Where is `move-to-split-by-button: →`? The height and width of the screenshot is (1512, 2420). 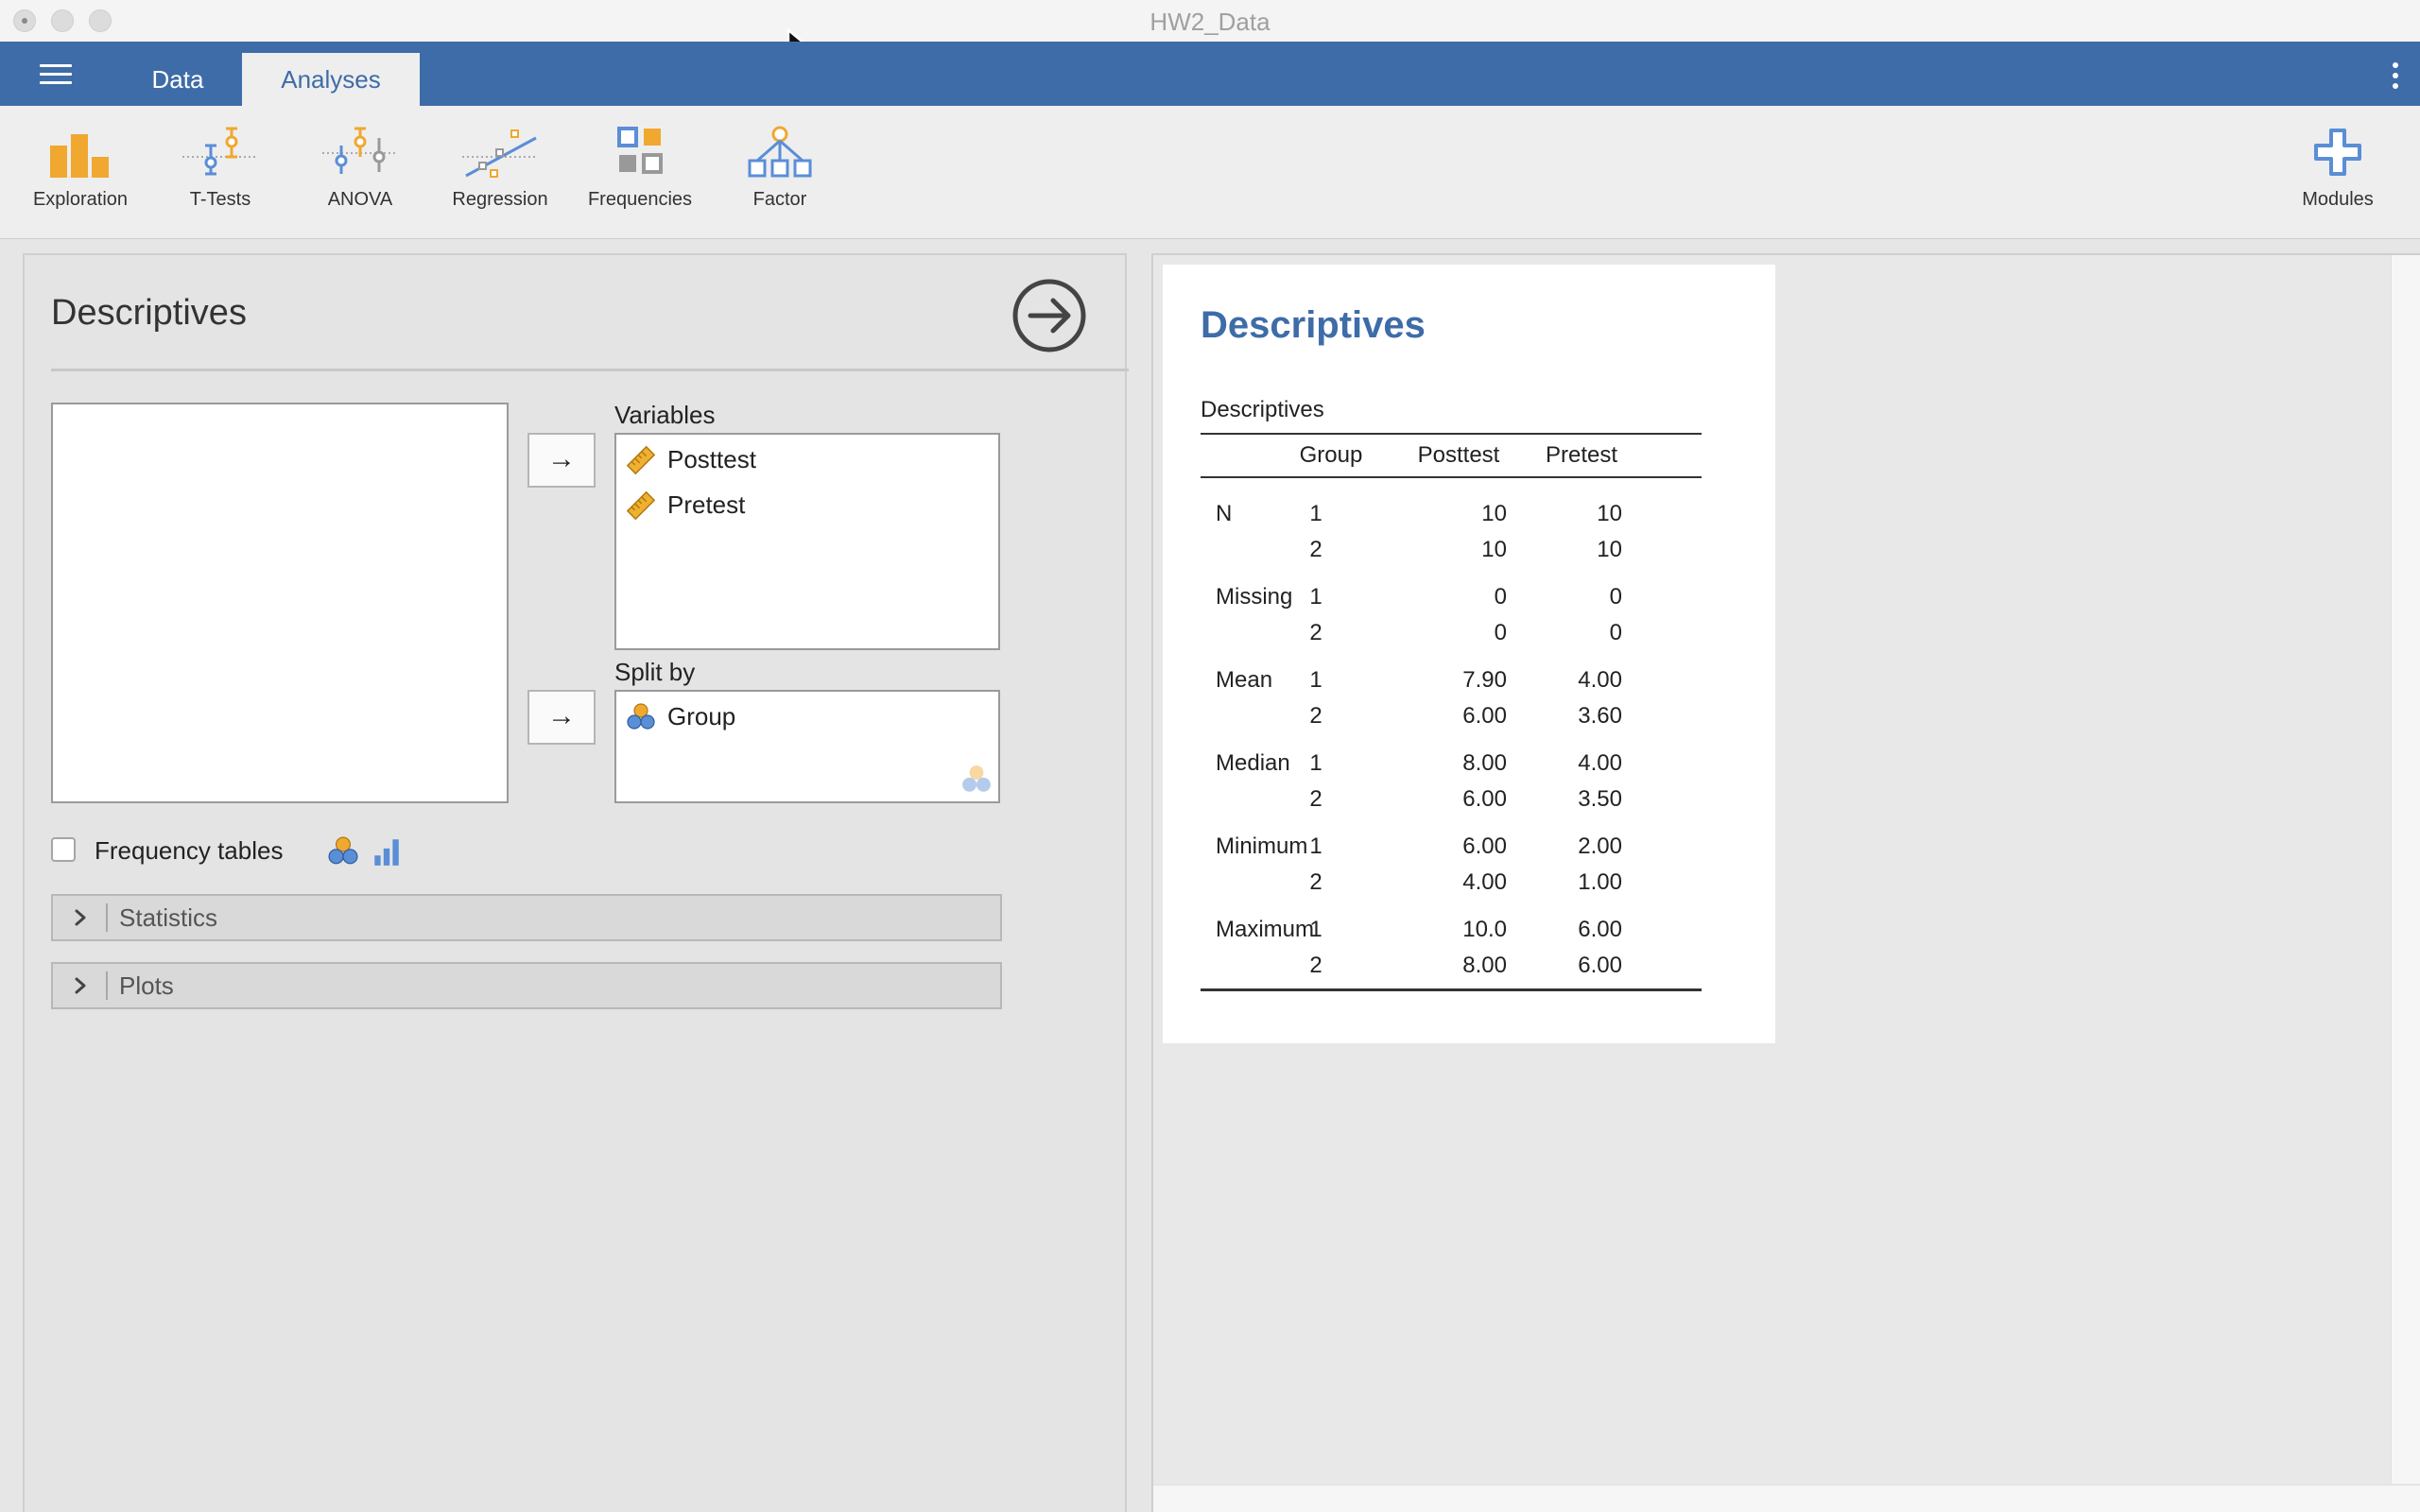 move-to-split-by-button: → is located at coordinates (561, 717).